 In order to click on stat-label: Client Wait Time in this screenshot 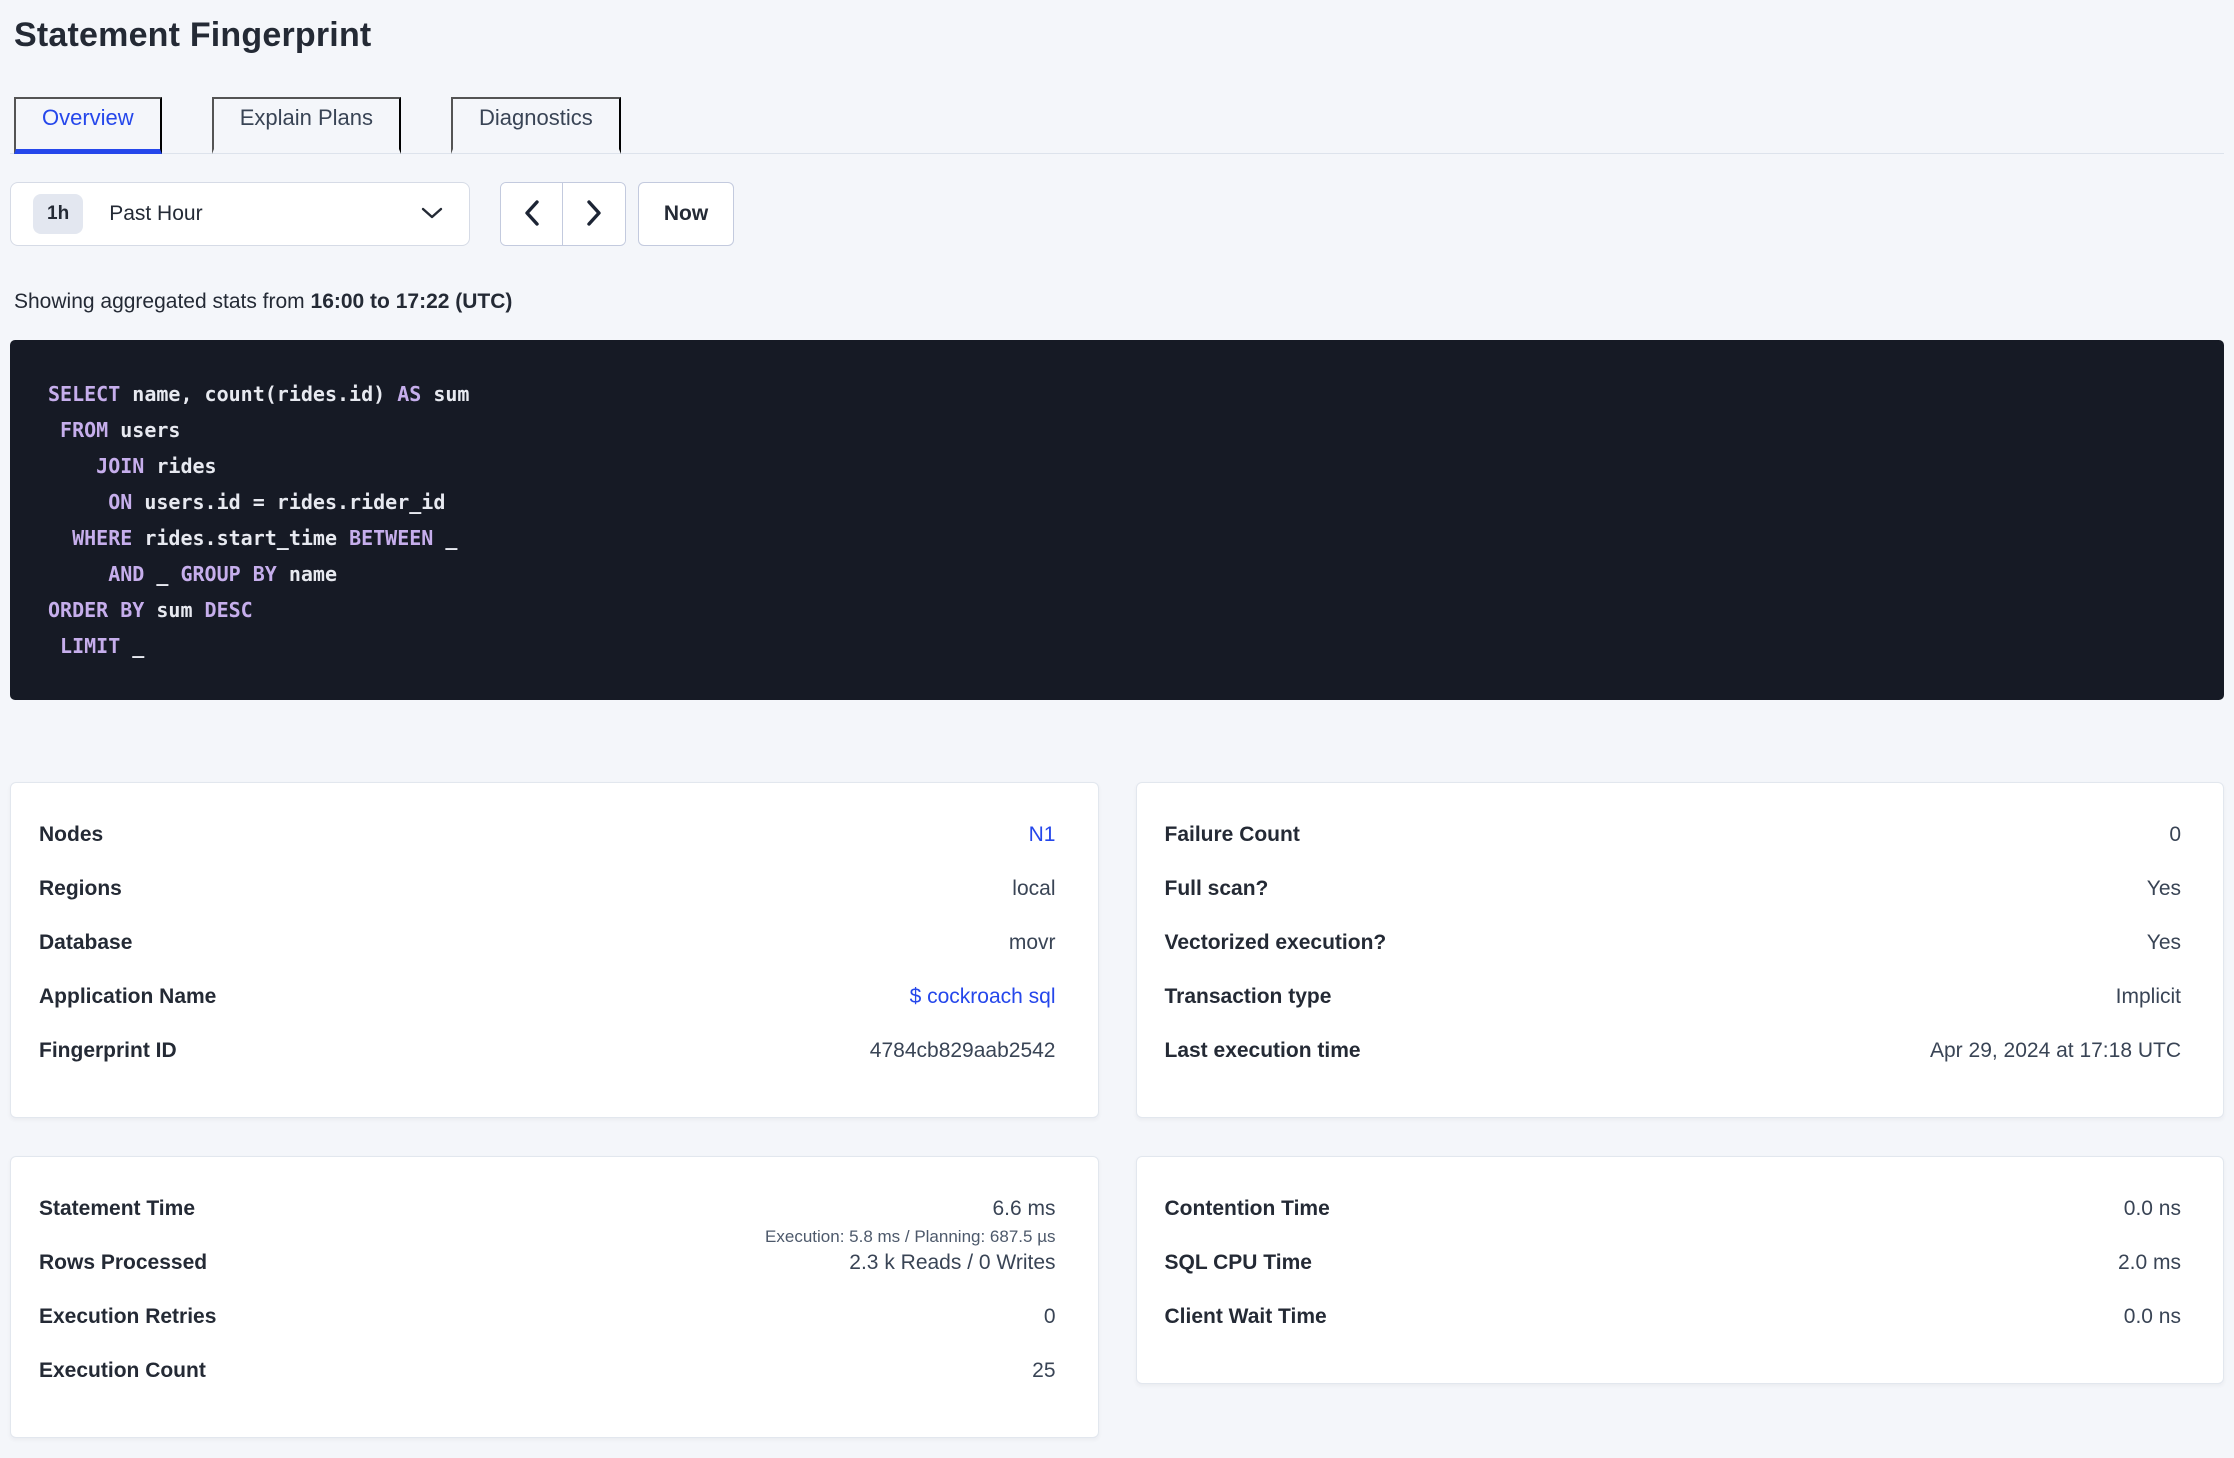, I will do `click(1245, 1316)`.